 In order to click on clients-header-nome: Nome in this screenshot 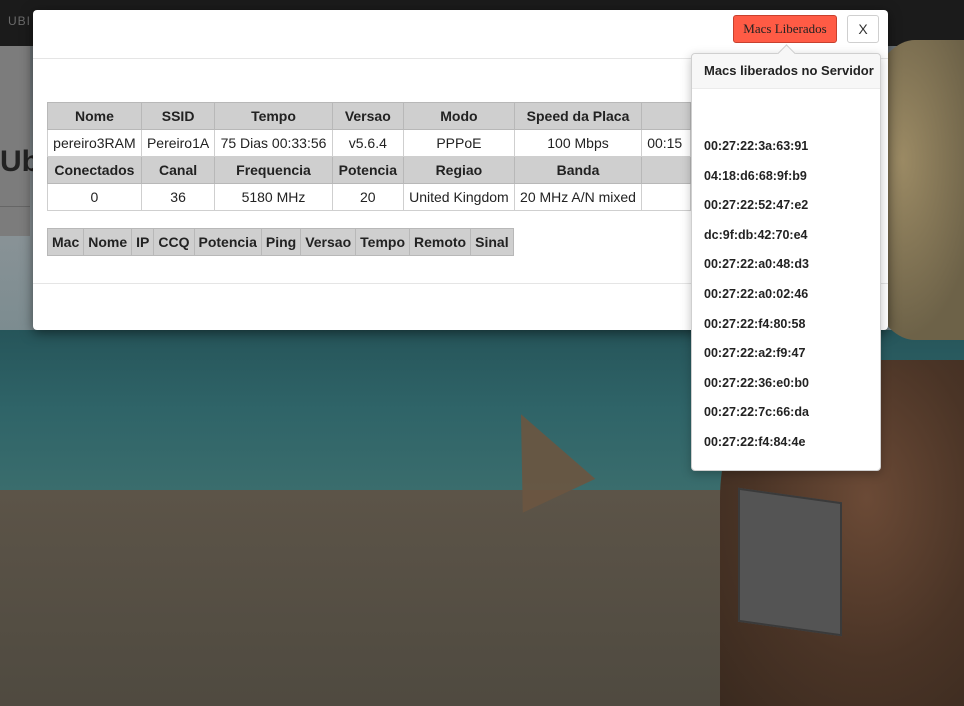, I will do `click(108, 242)`.